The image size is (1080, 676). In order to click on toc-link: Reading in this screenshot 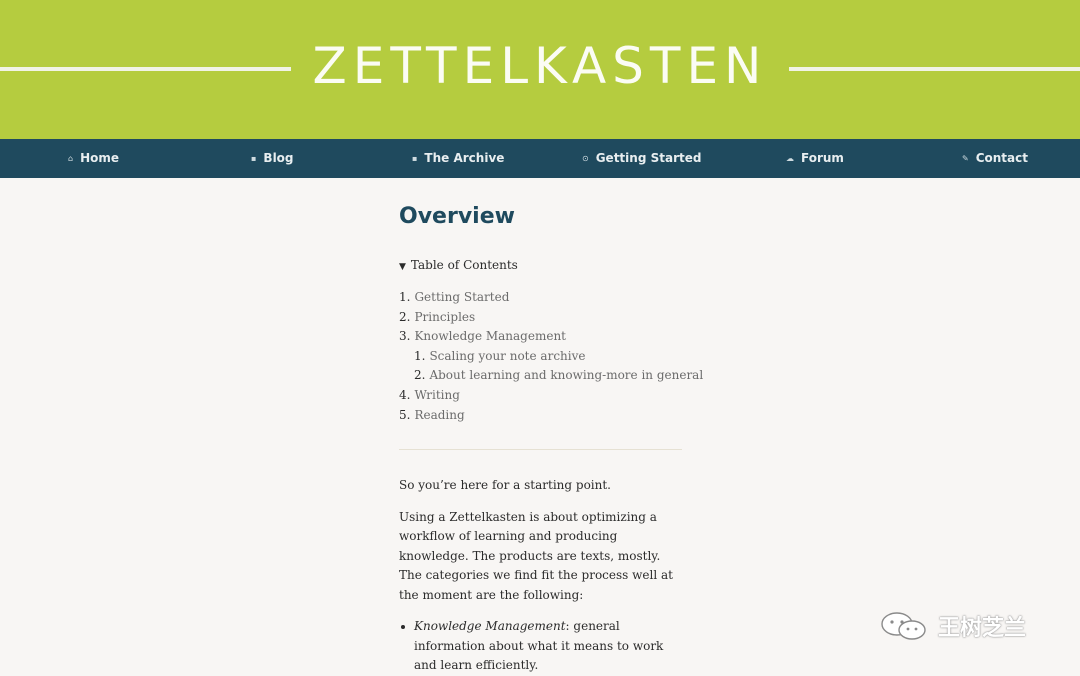, I will do `click(439, 415)`.